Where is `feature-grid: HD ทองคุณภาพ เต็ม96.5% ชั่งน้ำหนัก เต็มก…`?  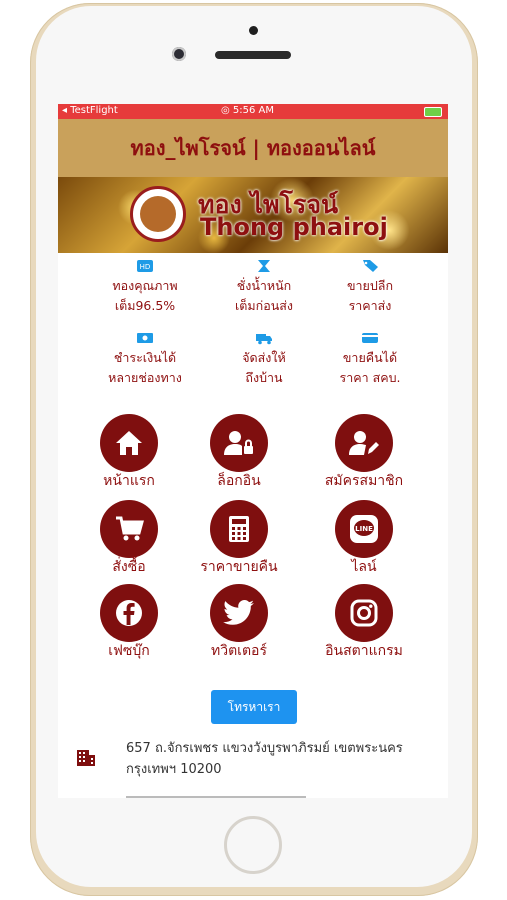
feature-grid: HD ทองคุณภาพ เต็ม96.5% ชั่งน้ำหนัก เต็มก… is located at coordinates (253, 333).